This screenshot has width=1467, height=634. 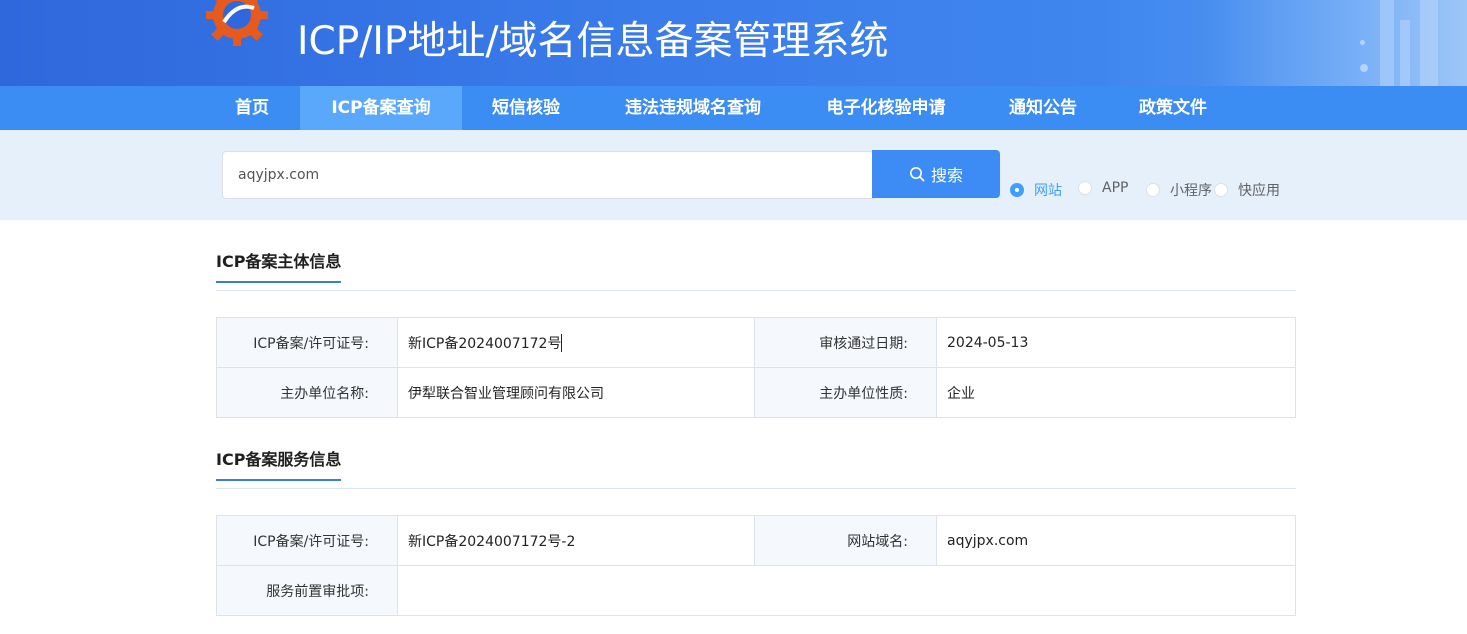 What do you see at coordinates (1259, 191) in the screenshot?
I see `radio-label: 快应用` at bounding box center [1259, 191].